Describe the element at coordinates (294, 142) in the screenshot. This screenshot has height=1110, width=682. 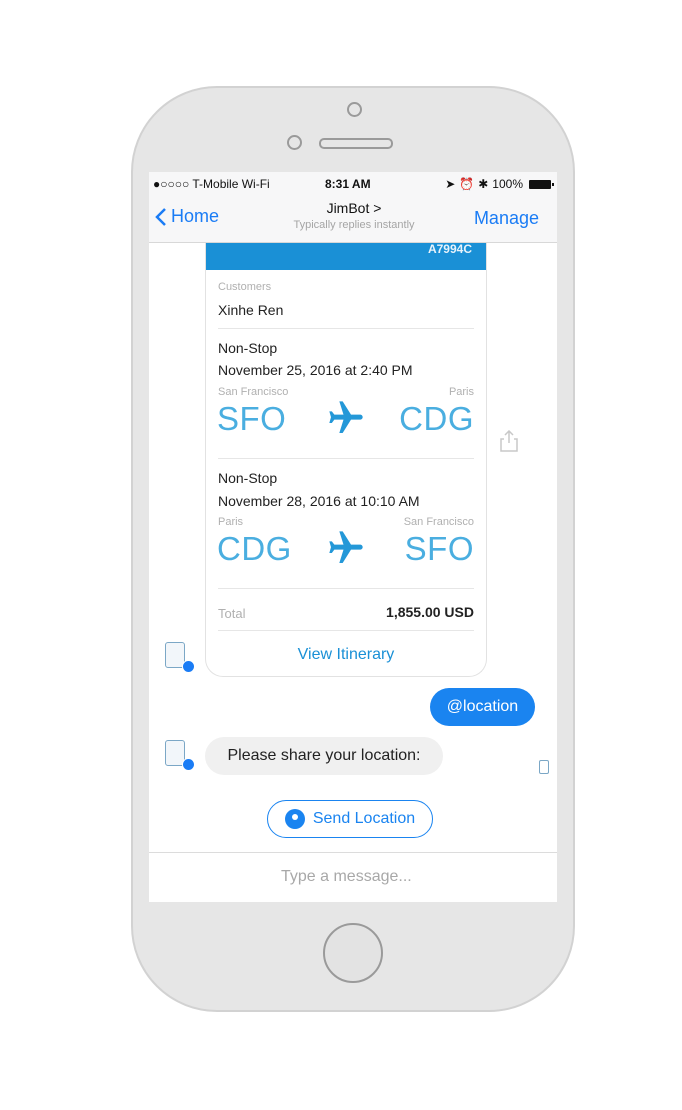
I see `proximity-sensor` at that location.